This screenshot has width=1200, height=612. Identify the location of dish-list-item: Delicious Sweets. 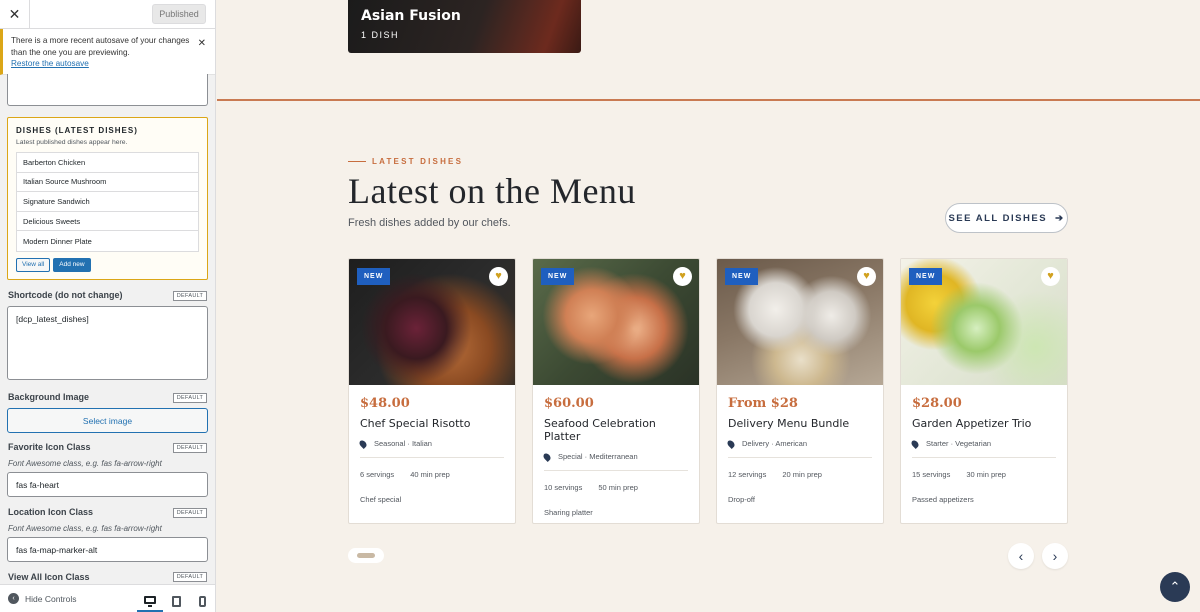
(107, 222).